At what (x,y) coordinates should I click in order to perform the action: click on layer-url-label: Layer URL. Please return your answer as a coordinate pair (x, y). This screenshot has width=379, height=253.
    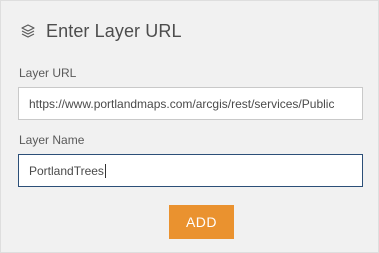
    Looking at the image, I should click on (48, 73).